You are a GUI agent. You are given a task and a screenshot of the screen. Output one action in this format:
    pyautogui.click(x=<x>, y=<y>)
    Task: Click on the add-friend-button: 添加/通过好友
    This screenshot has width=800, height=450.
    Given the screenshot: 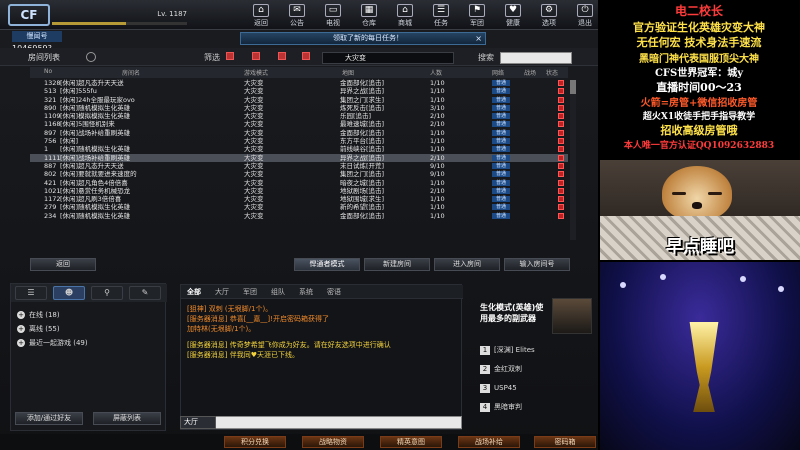 What is the action you would take?
    pyautogui.click(x=49, y=418)
    